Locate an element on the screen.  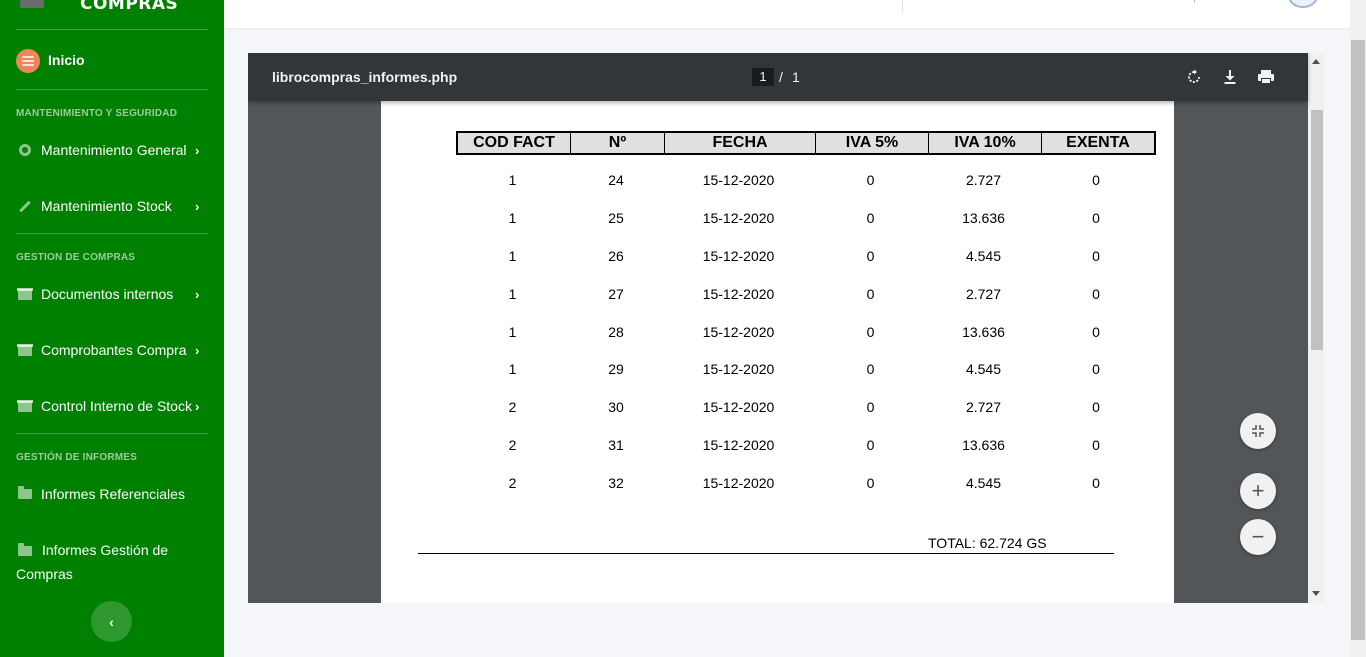
wrench-icon is located at coordinates (25, 206).